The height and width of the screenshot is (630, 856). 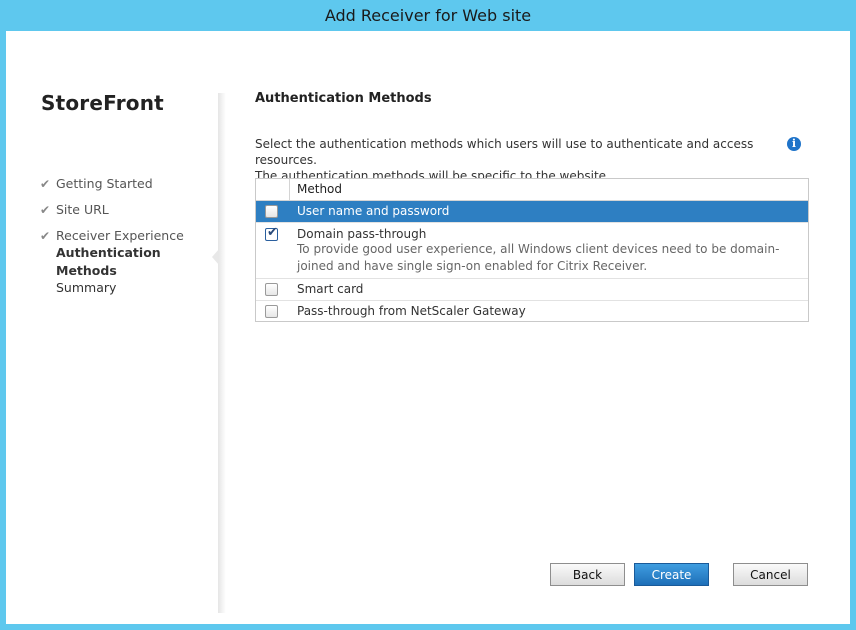 I want to click on method-label: Domain pass-through, so click(x=362, y=234).